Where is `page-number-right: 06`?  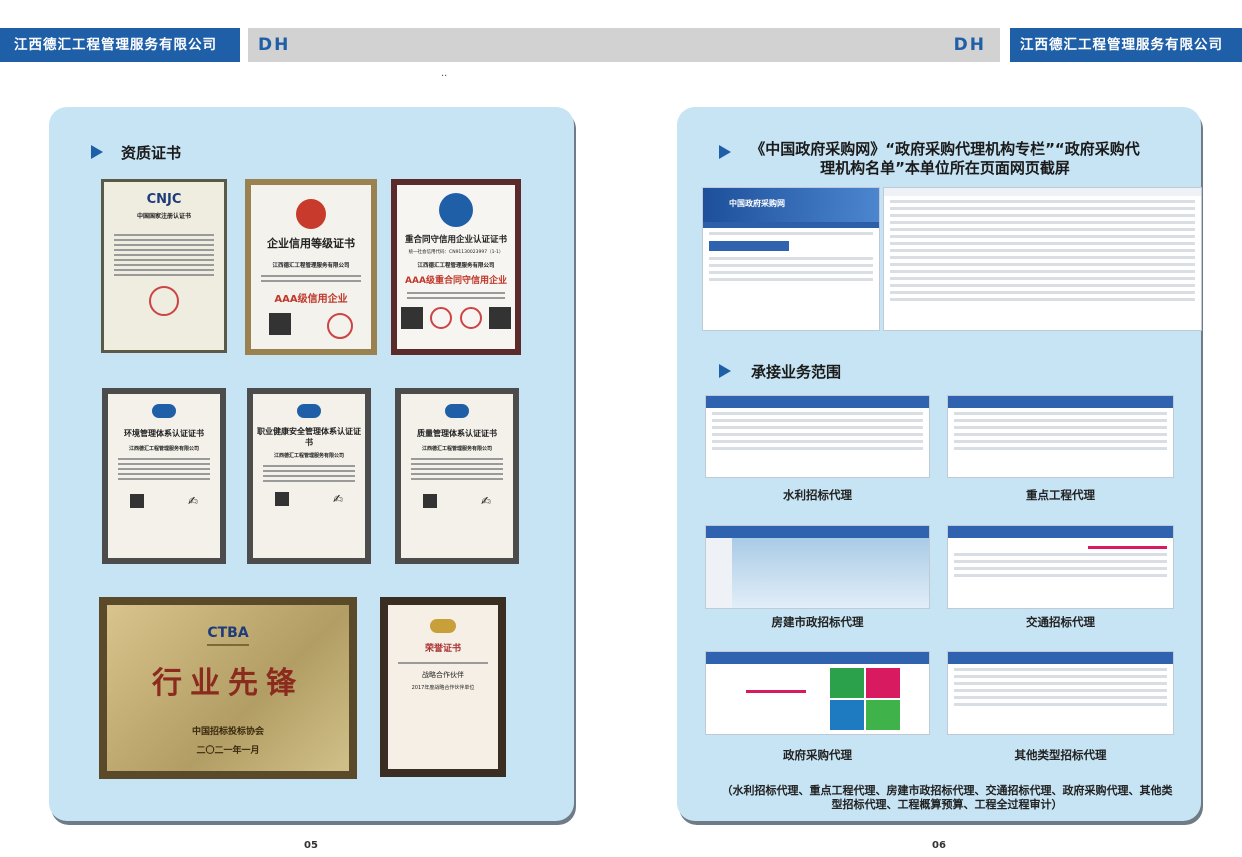
page-number-right: 06 is located at coordinates (939, 845).